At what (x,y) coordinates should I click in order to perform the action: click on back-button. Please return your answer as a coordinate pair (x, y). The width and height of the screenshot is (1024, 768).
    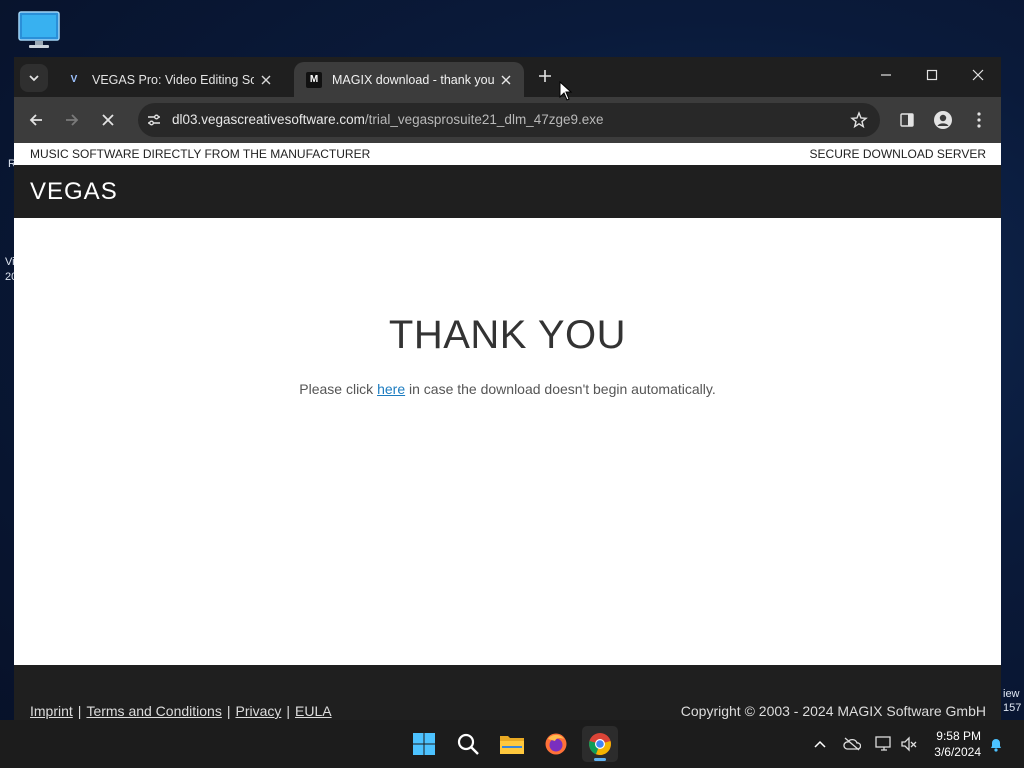
    Looking at the image, I should click on (36, 120).